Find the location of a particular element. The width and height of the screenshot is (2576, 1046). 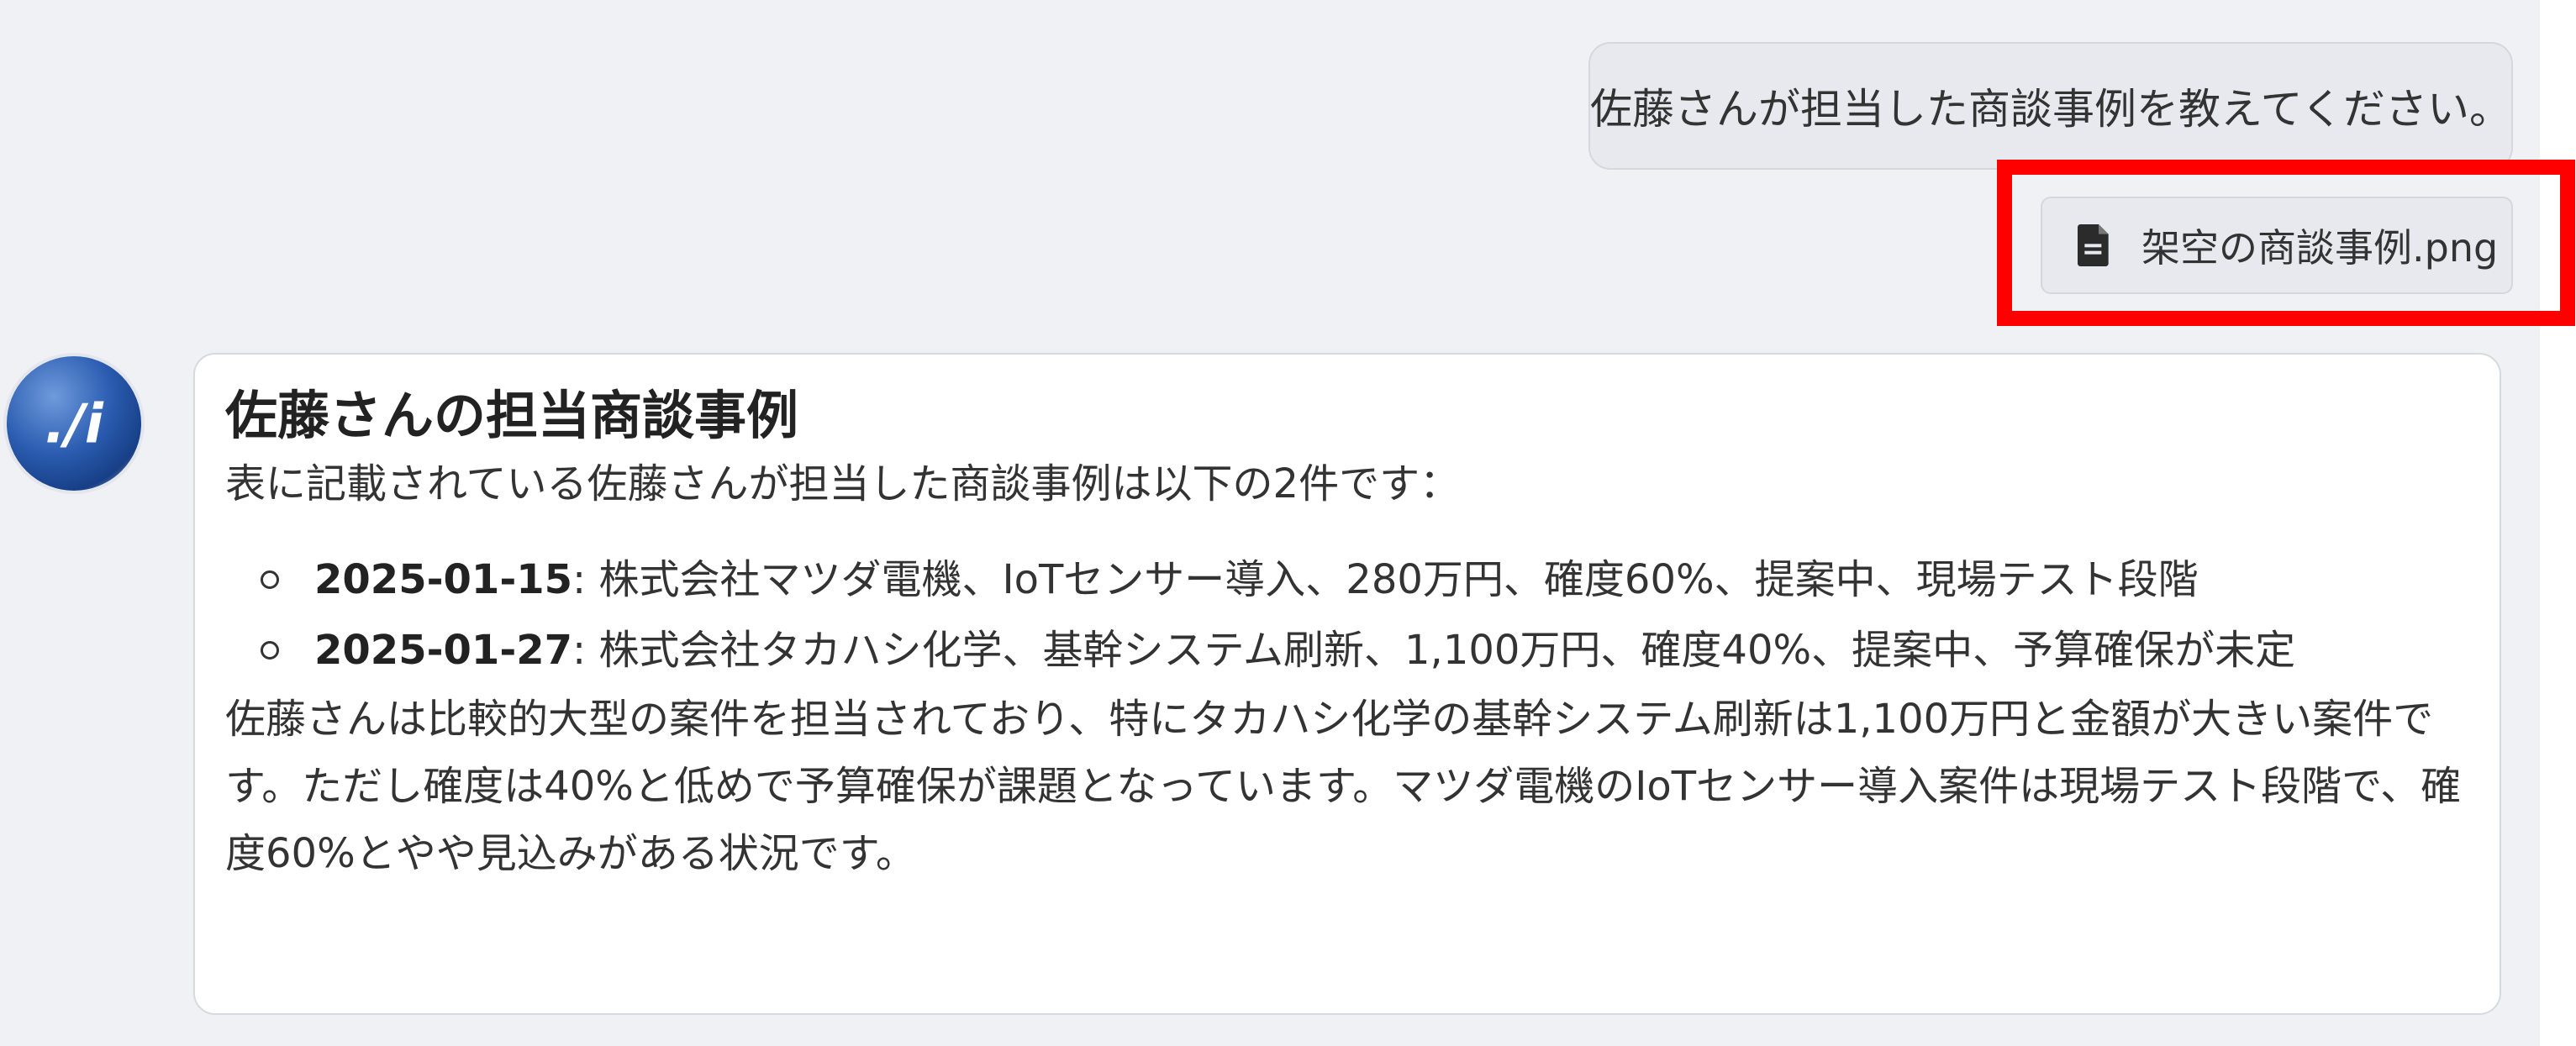

response-intro: 表に記載されている佐藤さんが担当した商談事例は以下の2件です： is located at coordinates (843, 484).